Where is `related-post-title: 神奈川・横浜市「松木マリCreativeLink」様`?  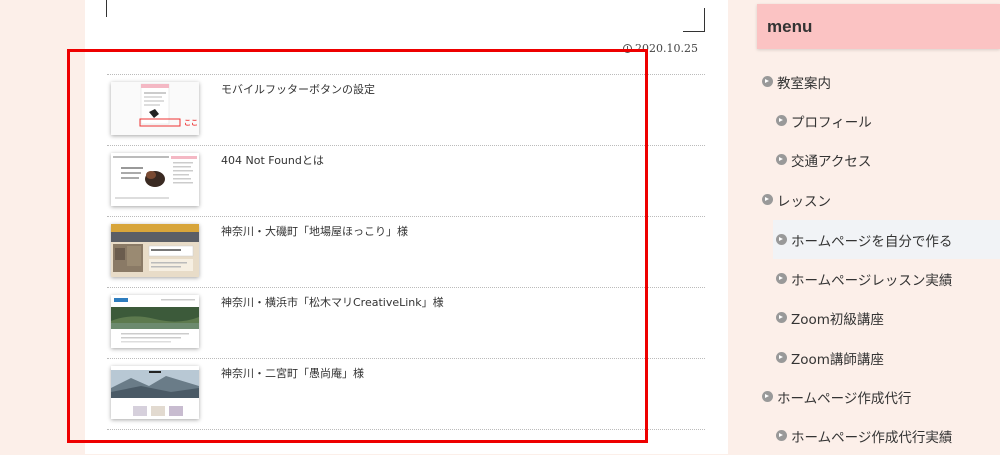 related-post-title: 神奈川・横浜市「松木マリCreativeLink」様 is located at coordinates (332, 302).